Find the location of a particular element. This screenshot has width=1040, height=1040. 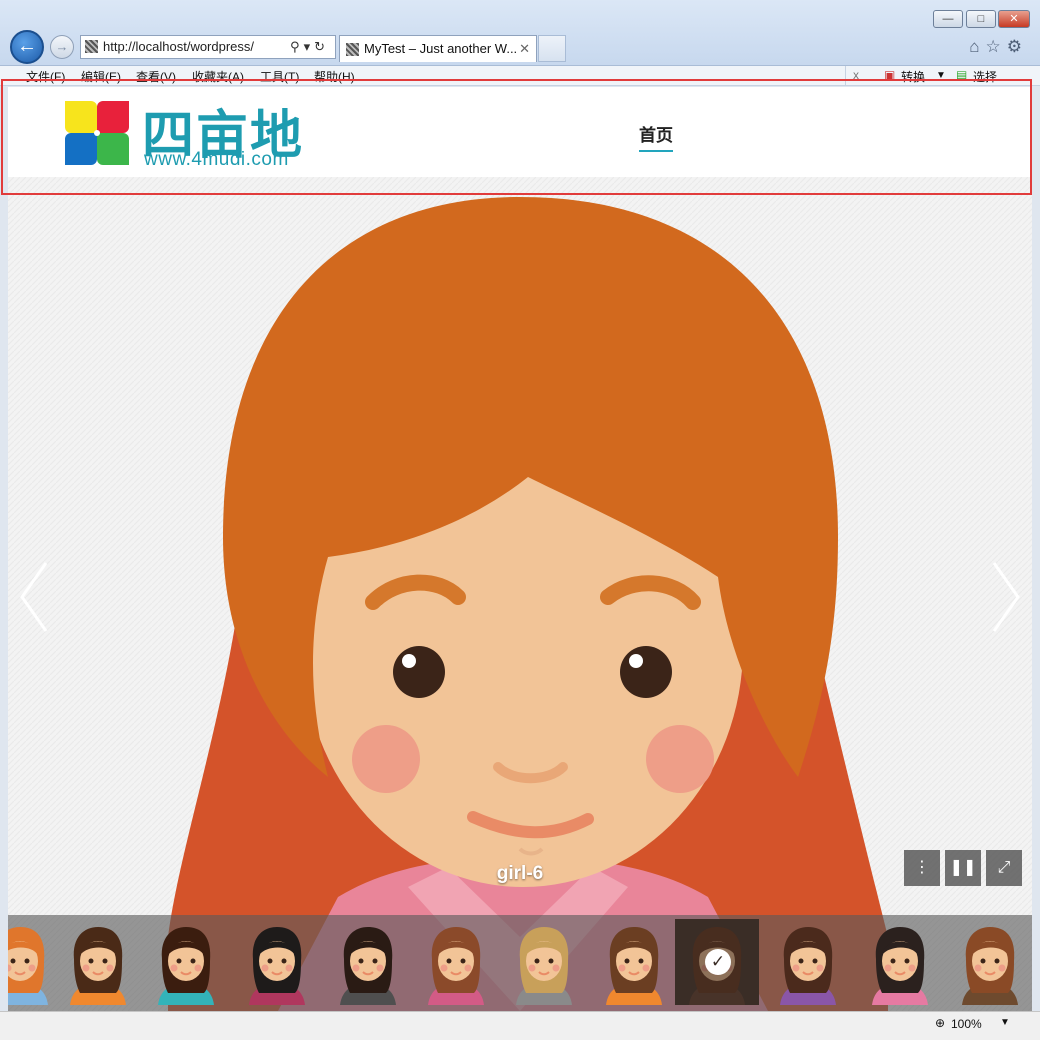

refresh-icon: ↻ is located at coordinates (321, 46).